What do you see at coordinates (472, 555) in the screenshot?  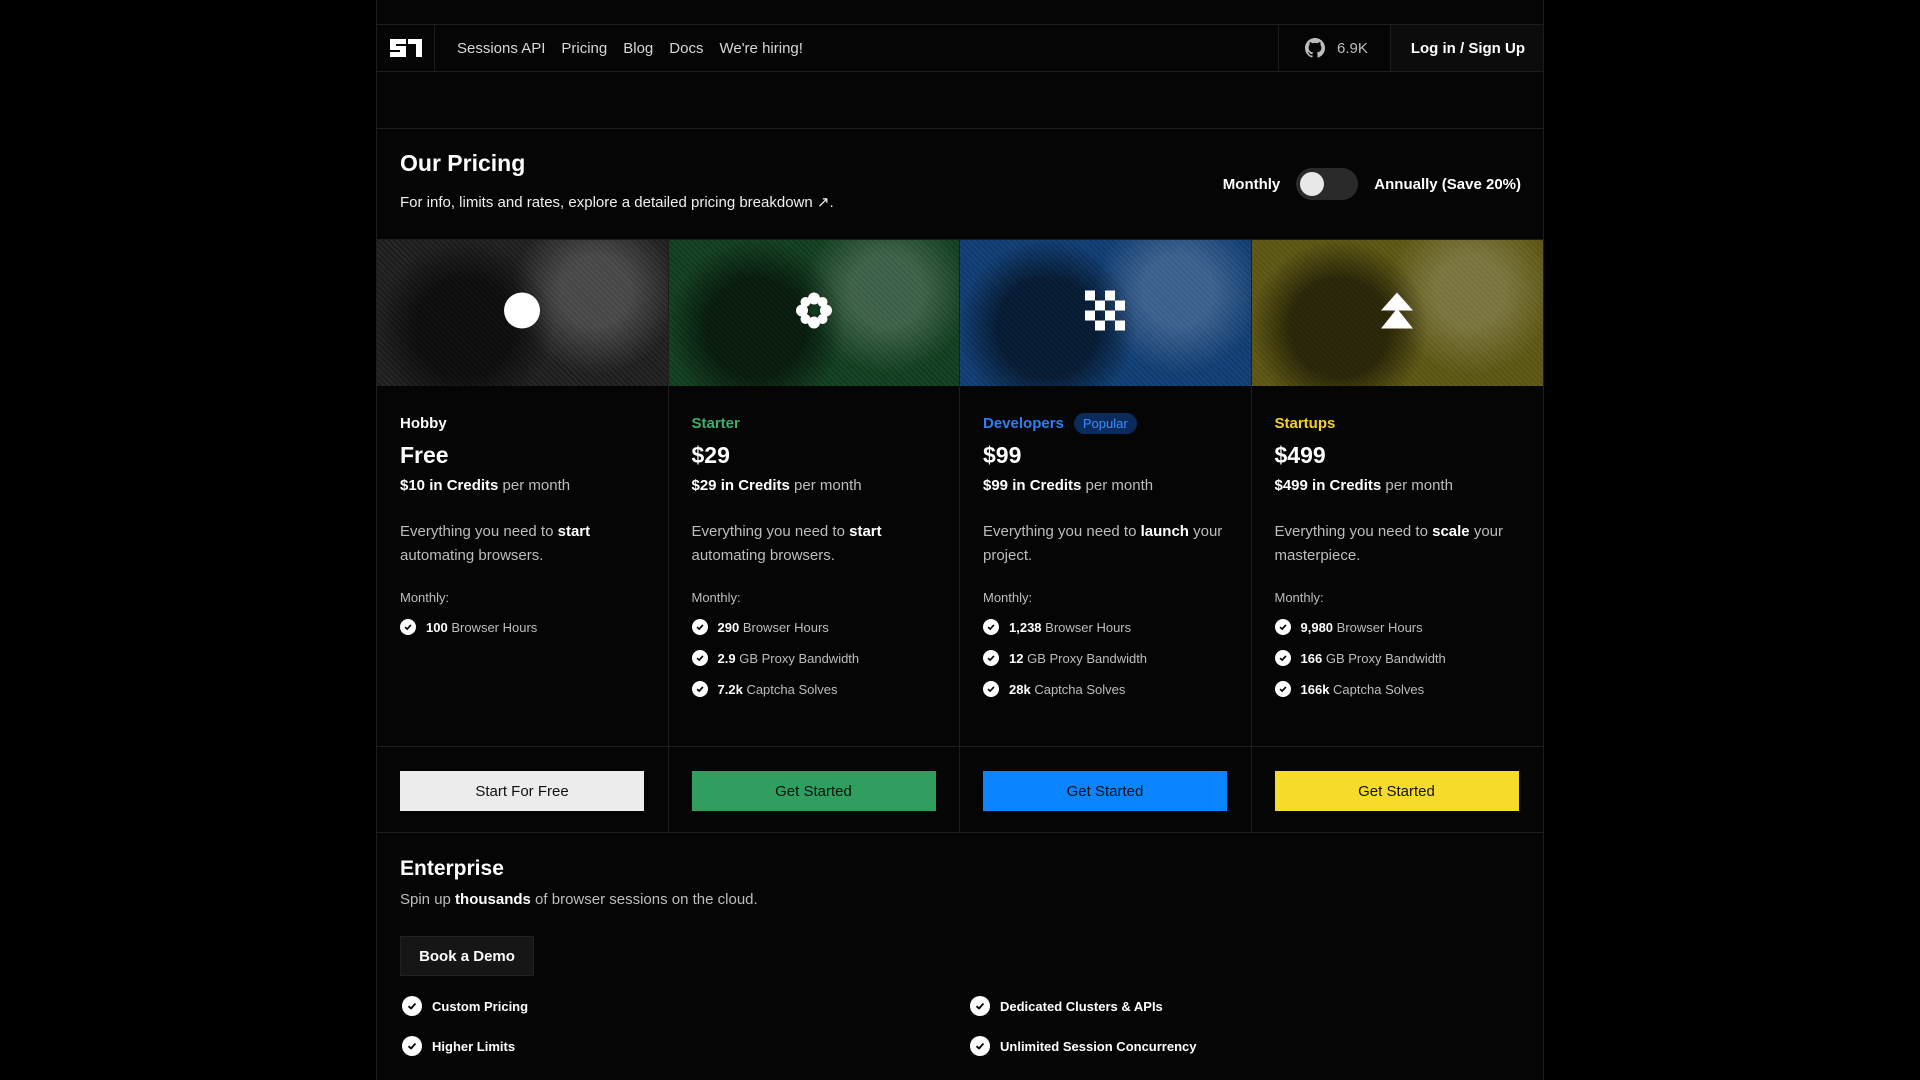 I see `desc-text-end: automating browsers.` at bounding box center [472, 555].